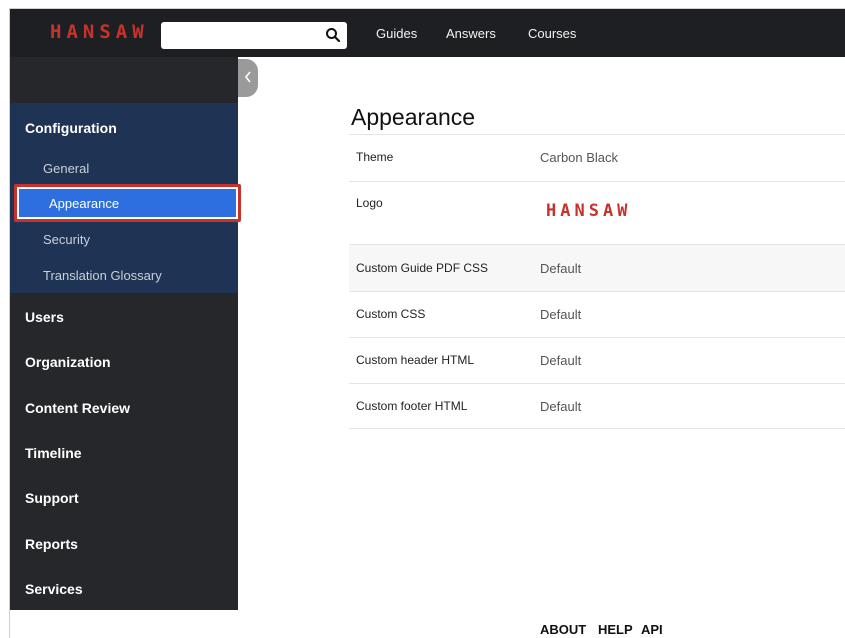 Image resolution: width=845 pixels, height=638 pixels. Describe the element at coordinates (99, 32) in the screenshot. I see `brand-logo: HANSAW` at that location.